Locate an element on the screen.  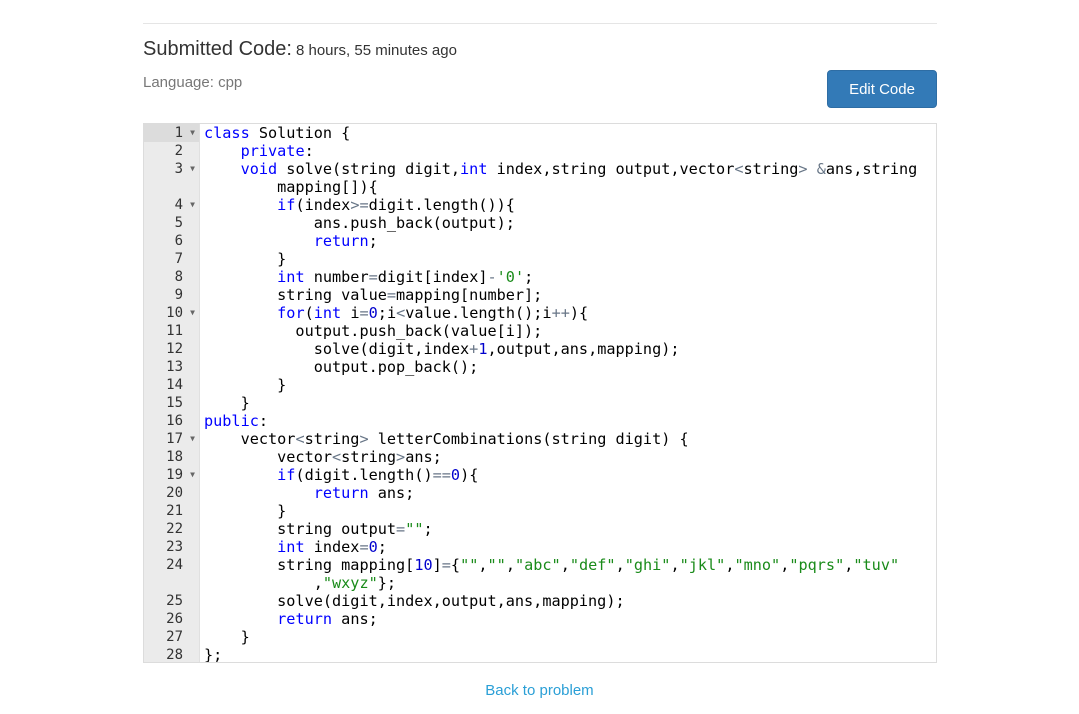
line-number: 20 is located at coordinates (171, 493).